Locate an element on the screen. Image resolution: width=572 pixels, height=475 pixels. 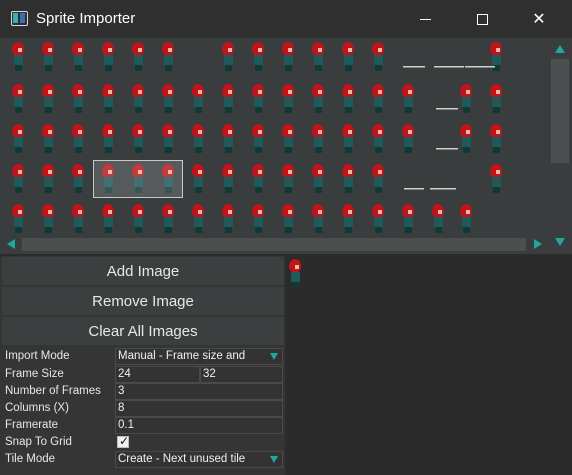
columns-input: 8 is located at coordinates (199, 408).